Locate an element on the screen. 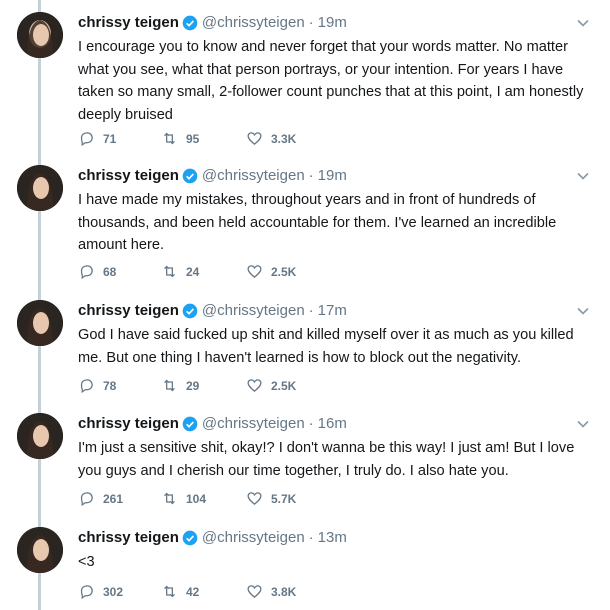 This screenshot has width=610, height=610. retweet-button: 42 is located at coordinates (180, 591).